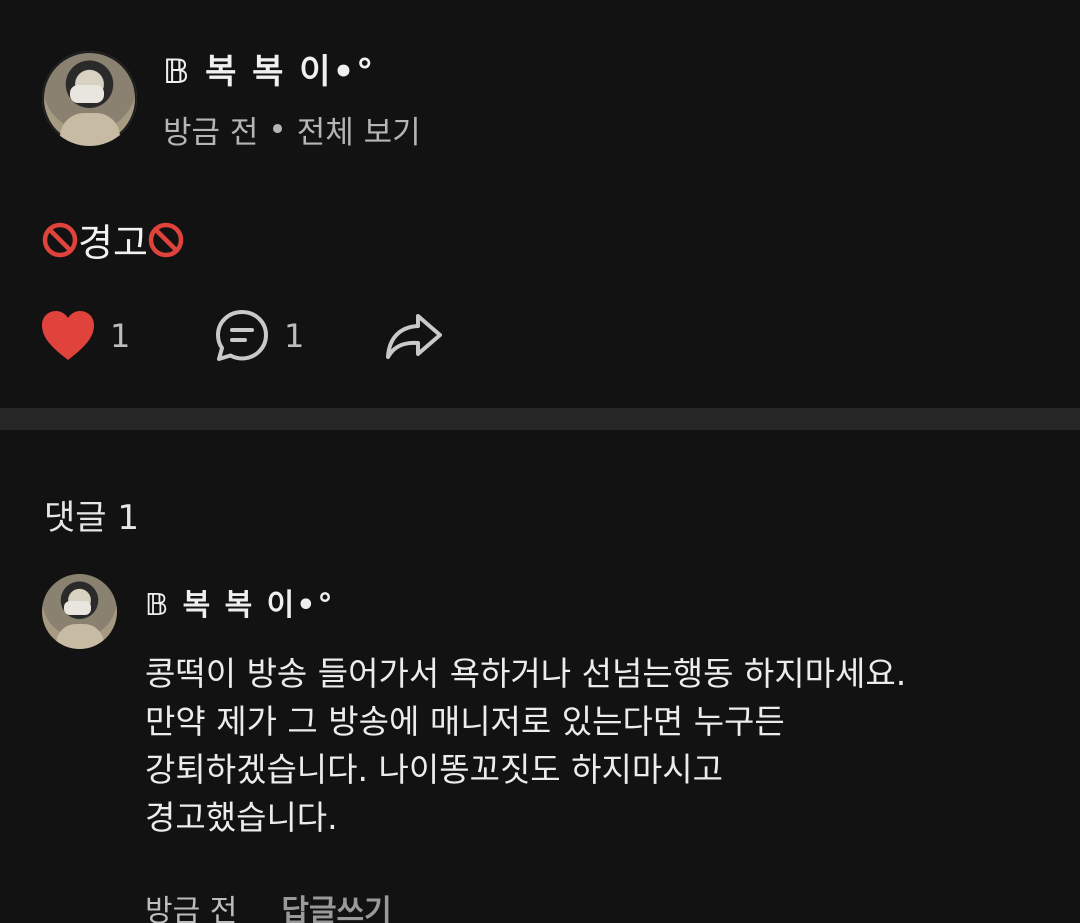 The height and width of the screenshot is (923, 1080). I want to click on comment-line: 콩떡이 방송 들어가서 욕하거나 선넘는행동 하지마세요., so click(526, 673).